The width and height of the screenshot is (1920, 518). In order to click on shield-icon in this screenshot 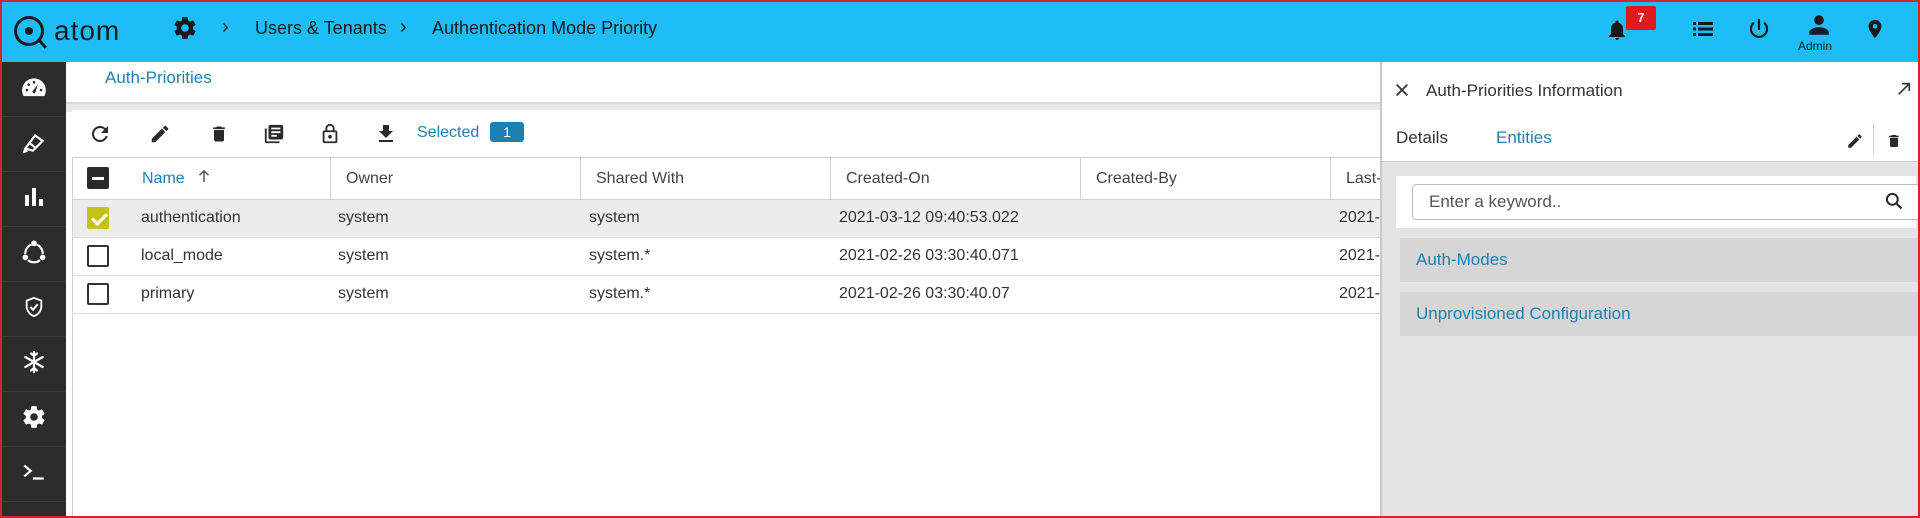, I will do `click(34, 309)`.